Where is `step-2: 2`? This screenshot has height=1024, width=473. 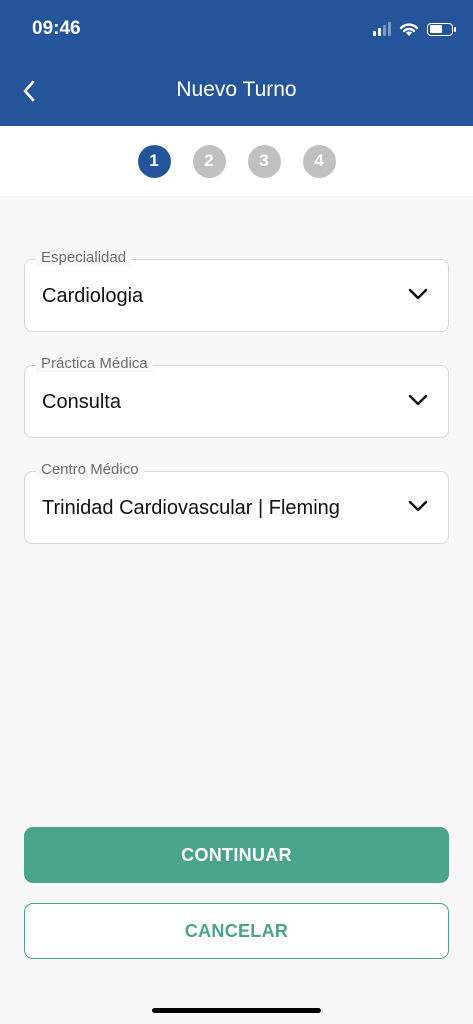 step-2: 2 is located at coordinates (209, 161).